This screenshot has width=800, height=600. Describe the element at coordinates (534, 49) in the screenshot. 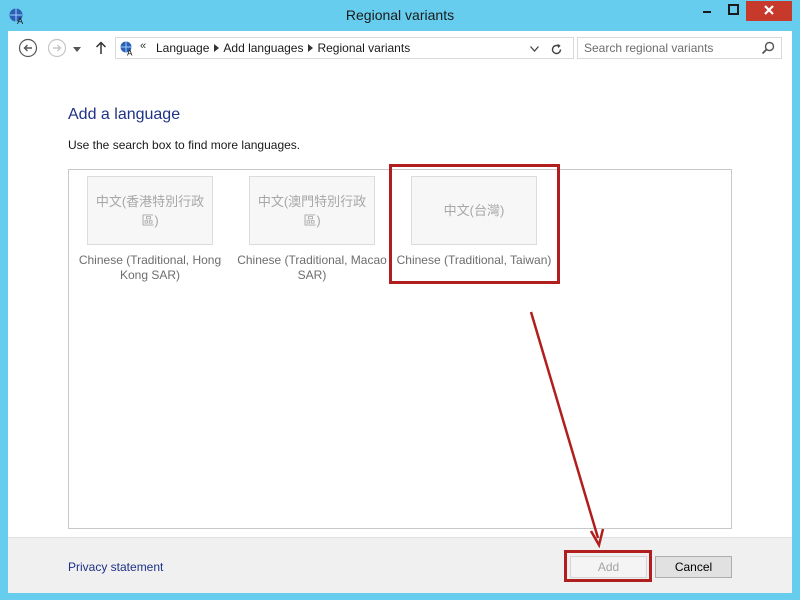

I see `address-dropdown-icon` at that location.